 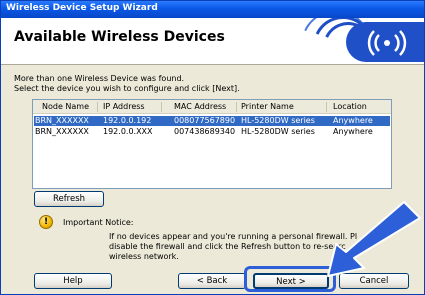 I want to click on device-ip-address: 192.0.0.XXX, so click(x=128, y=131).